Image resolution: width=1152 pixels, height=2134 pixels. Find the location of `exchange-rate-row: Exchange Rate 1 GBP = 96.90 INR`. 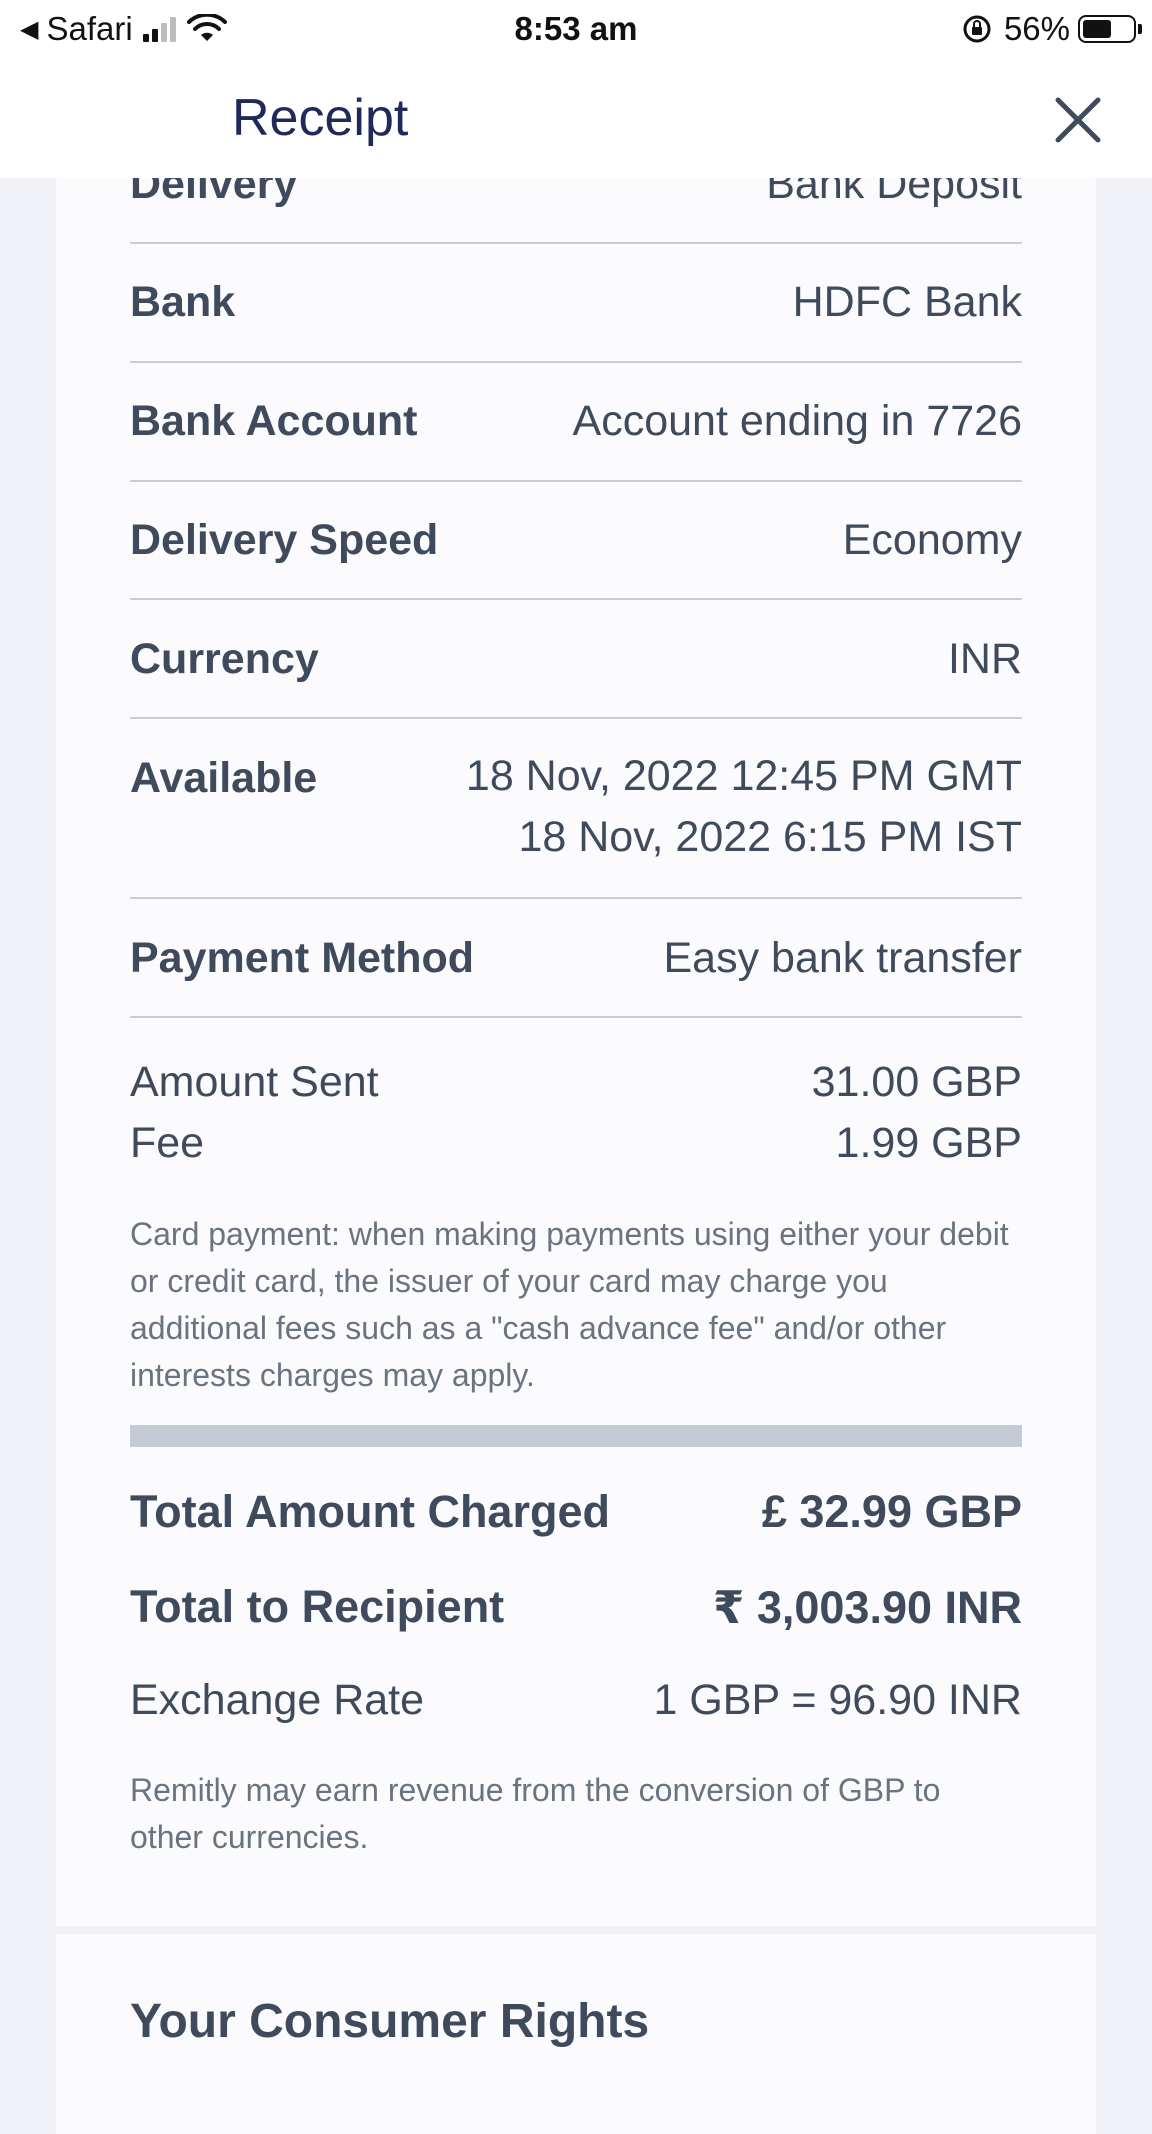

exchange-rate-row: Exchange Rate 1 GBP = 96.90 INR is located at coordinates (576, 1700).